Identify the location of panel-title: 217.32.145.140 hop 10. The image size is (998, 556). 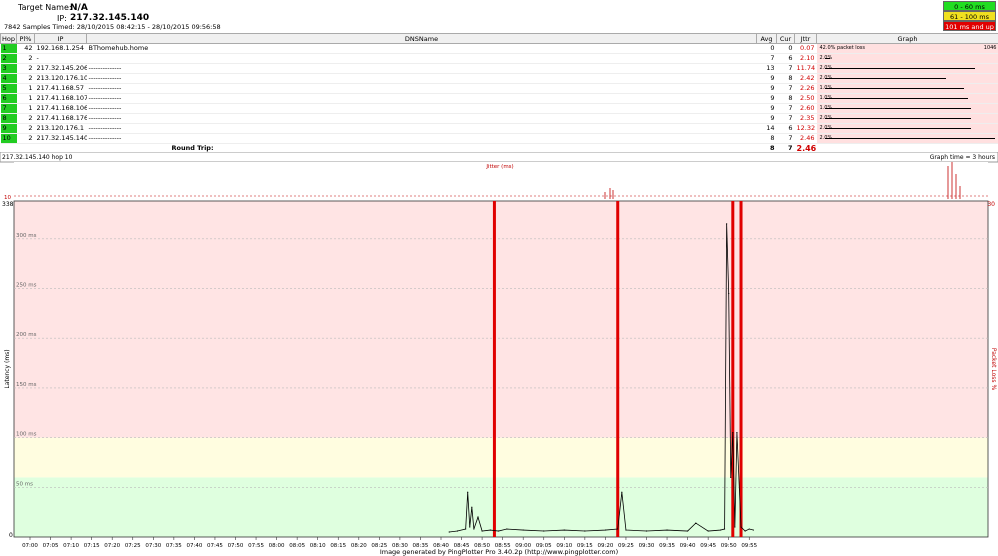
(37, 157).